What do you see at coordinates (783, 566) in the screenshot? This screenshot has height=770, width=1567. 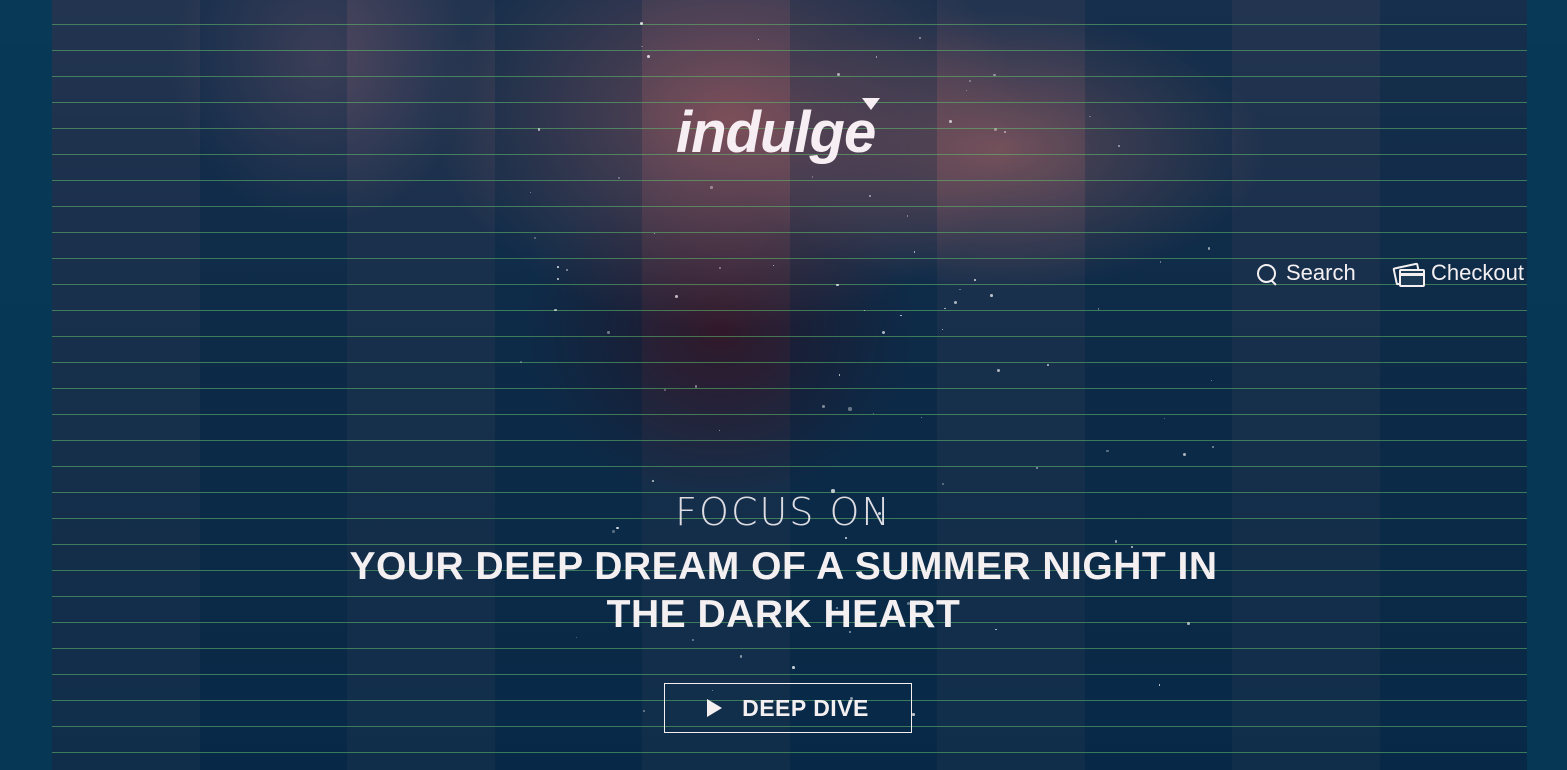 I see `hero-headline-line-1: YOUR DEEP DREAM OF A SUMMER NIGHT IN` at bounding box center [783, 566].